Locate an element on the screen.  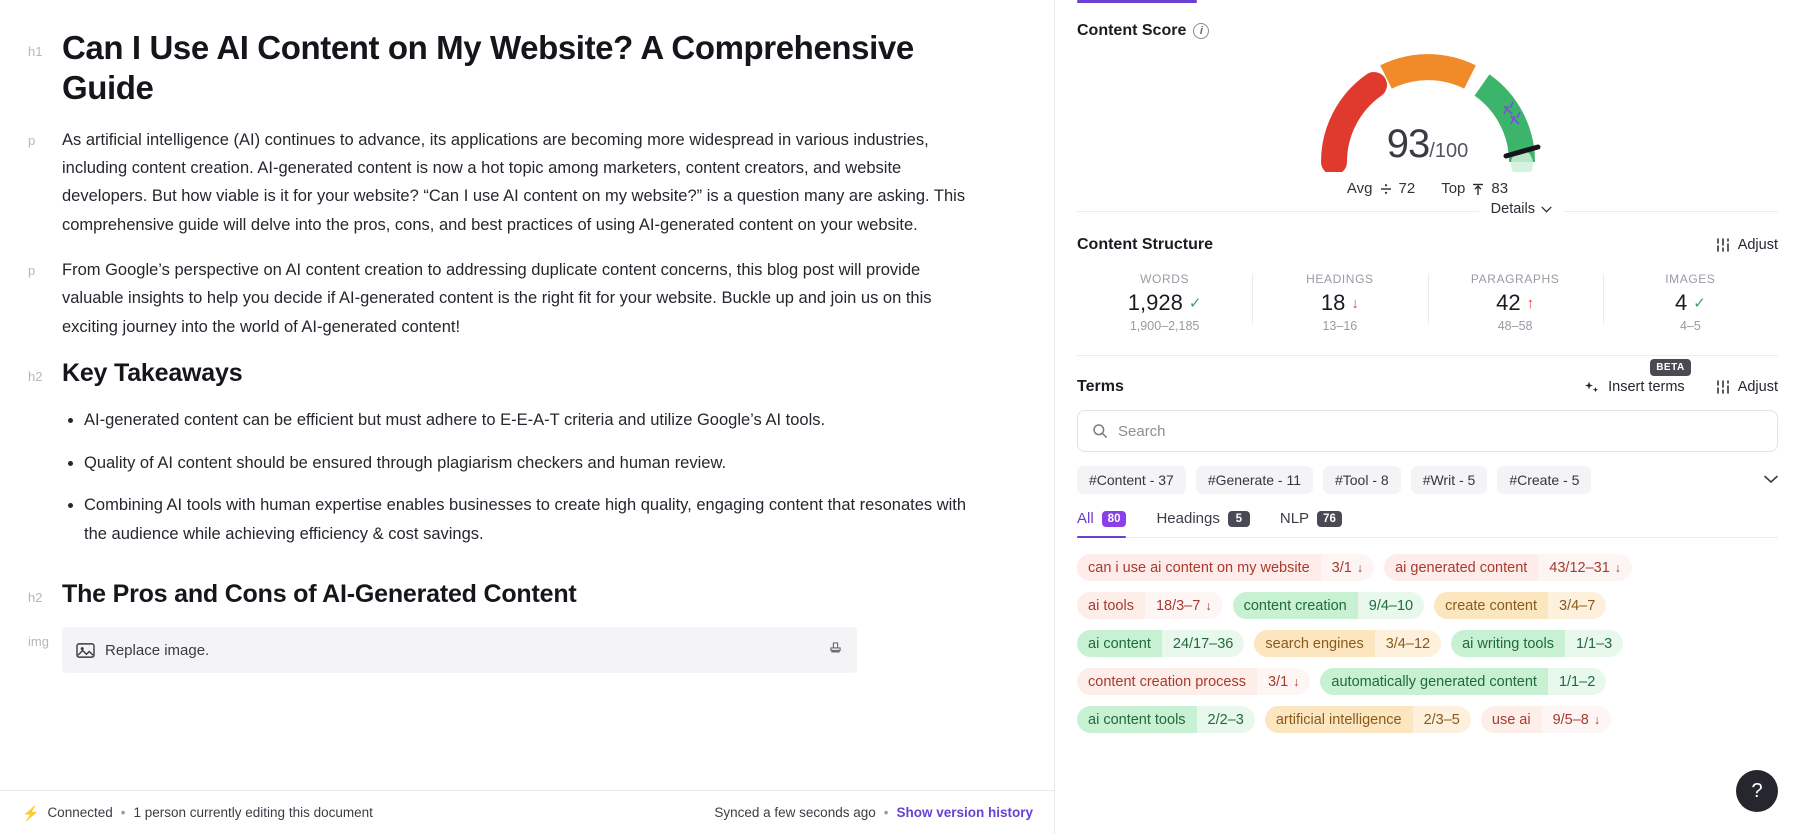
hash-chip-create: #Create - 5 is located at coordinates (1544, 480).